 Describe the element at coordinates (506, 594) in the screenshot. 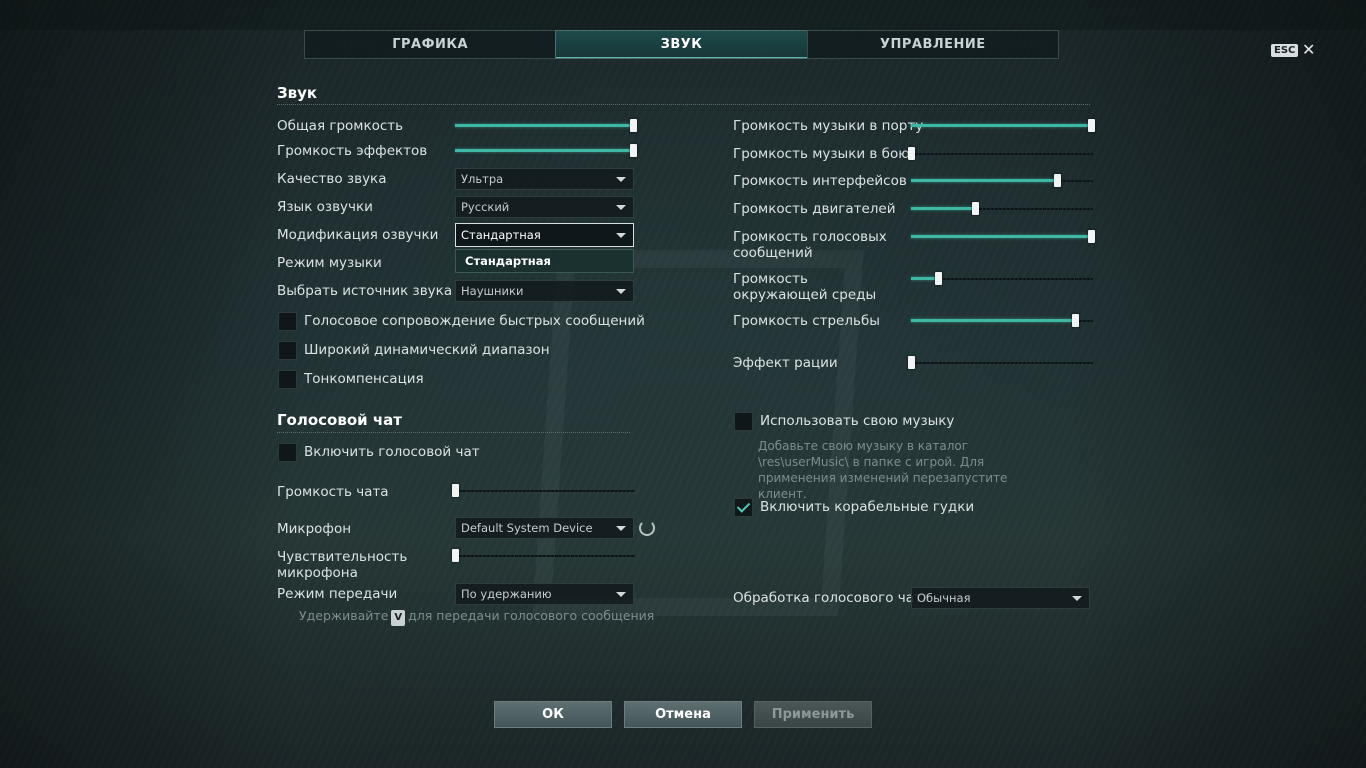

I see `transmit-mode-value: По удержанию` at that location.